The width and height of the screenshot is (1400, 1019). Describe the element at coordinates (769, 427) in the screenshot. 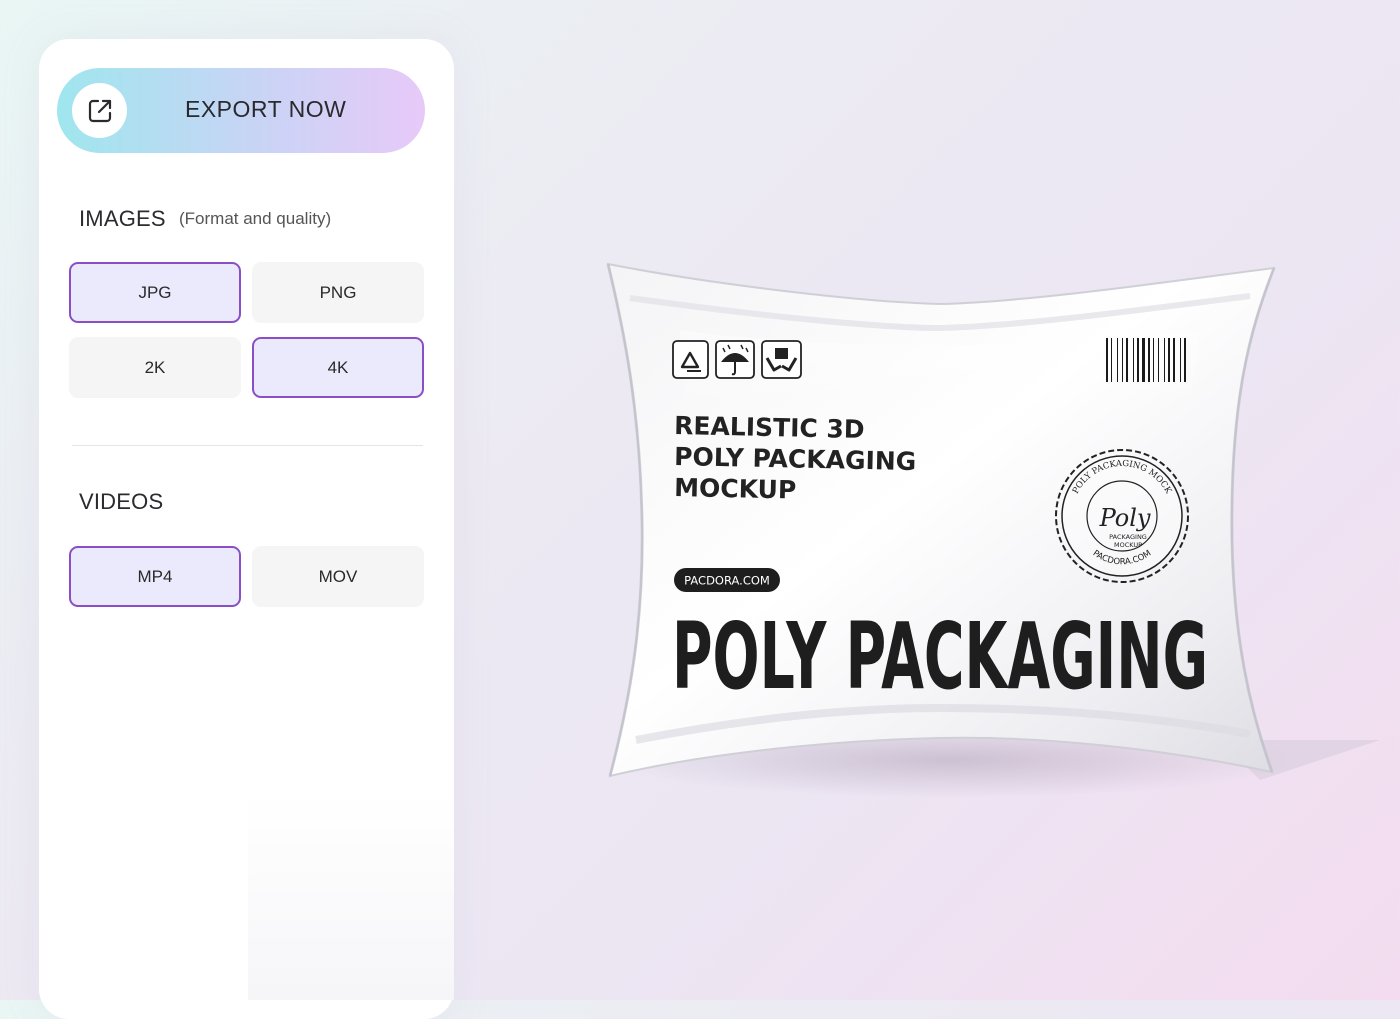

I see `headline-line-1: REALISTIC 3D` at that location.